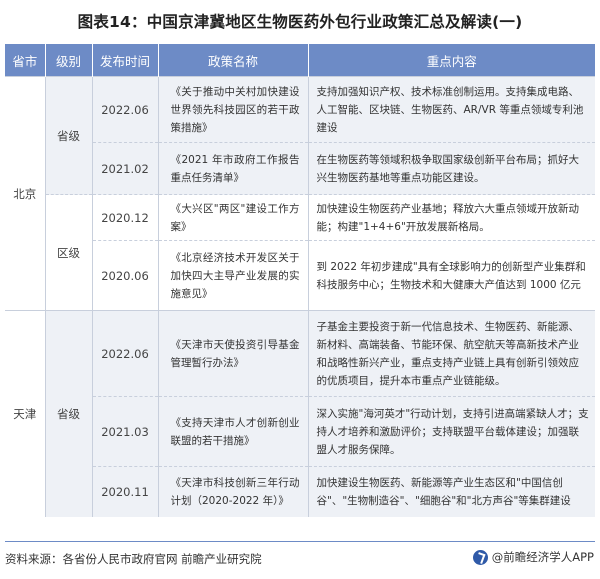 This screenshot has width=600, height=579. Describe the element at coordinates (232, 275) in the screenshot. I see `policy-name-cell: 《北京经济技术开发区关于加快四大主导产业发展的实施意见》` at that location.